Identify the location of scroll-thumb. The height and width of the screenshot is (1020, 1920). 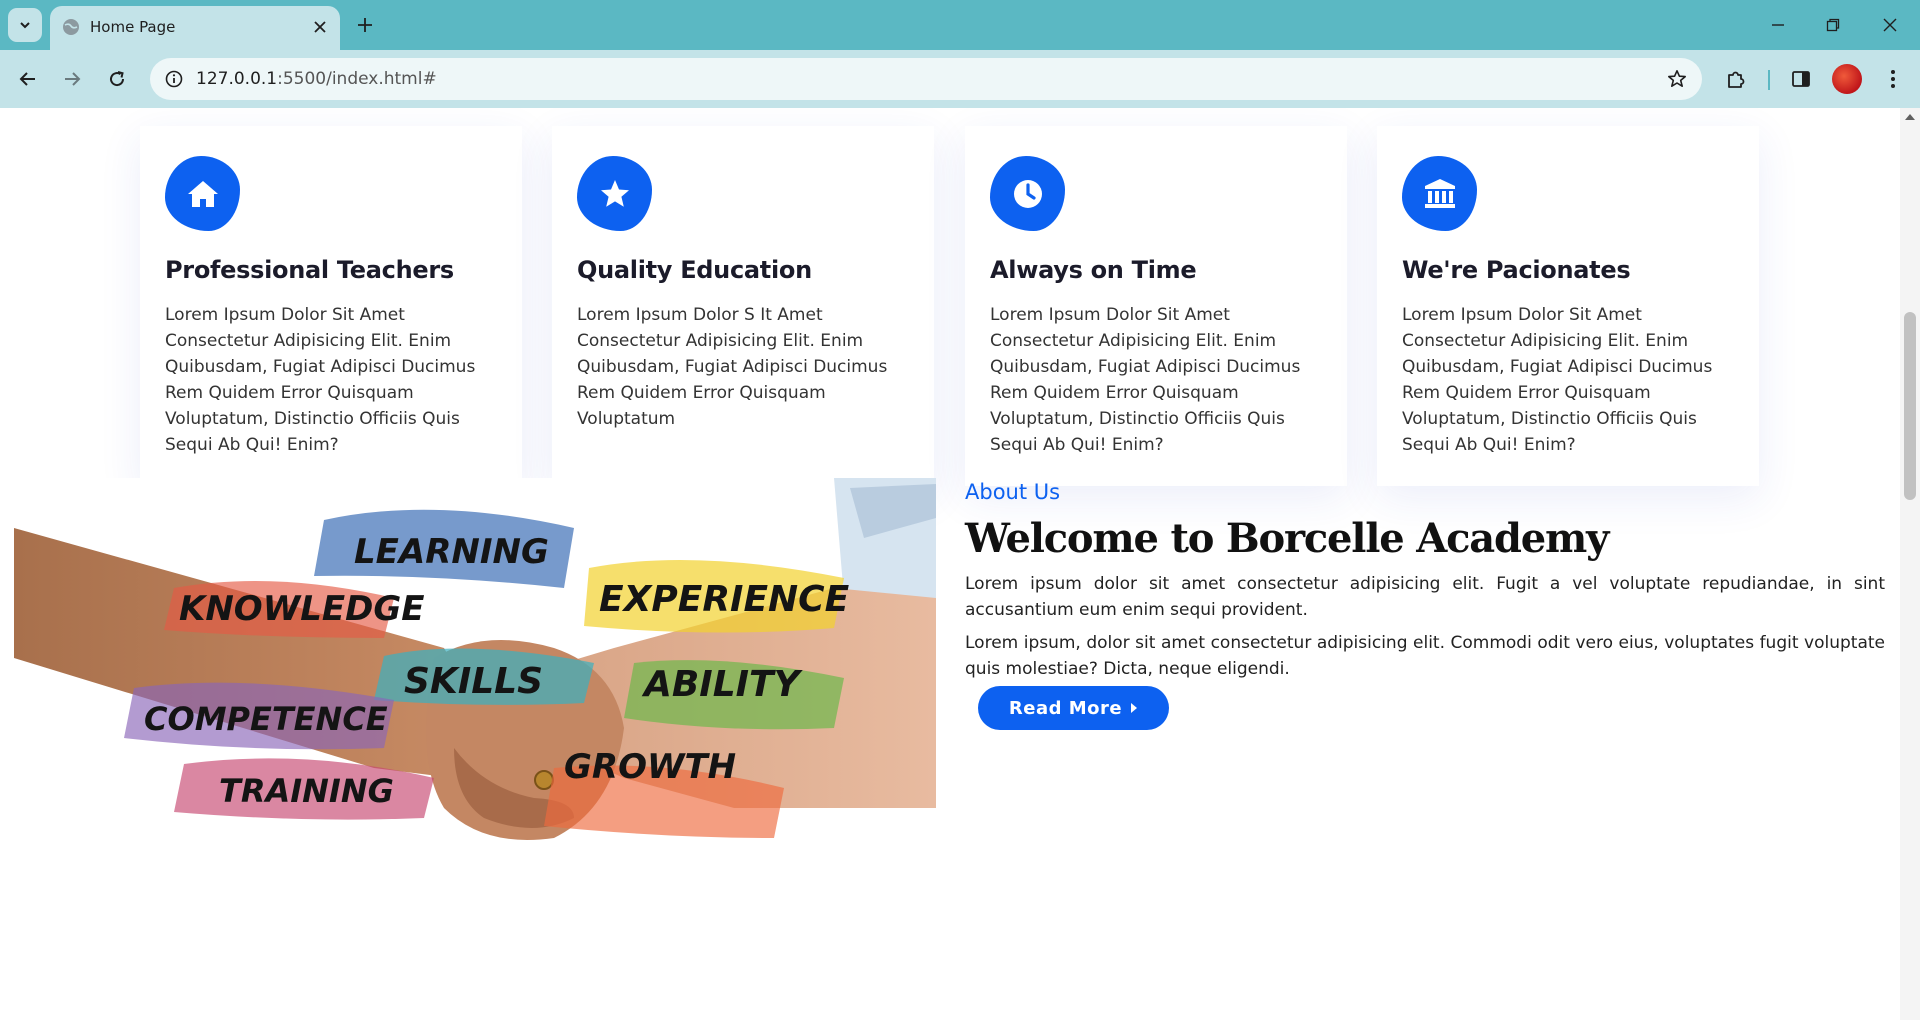
(1910, 406).